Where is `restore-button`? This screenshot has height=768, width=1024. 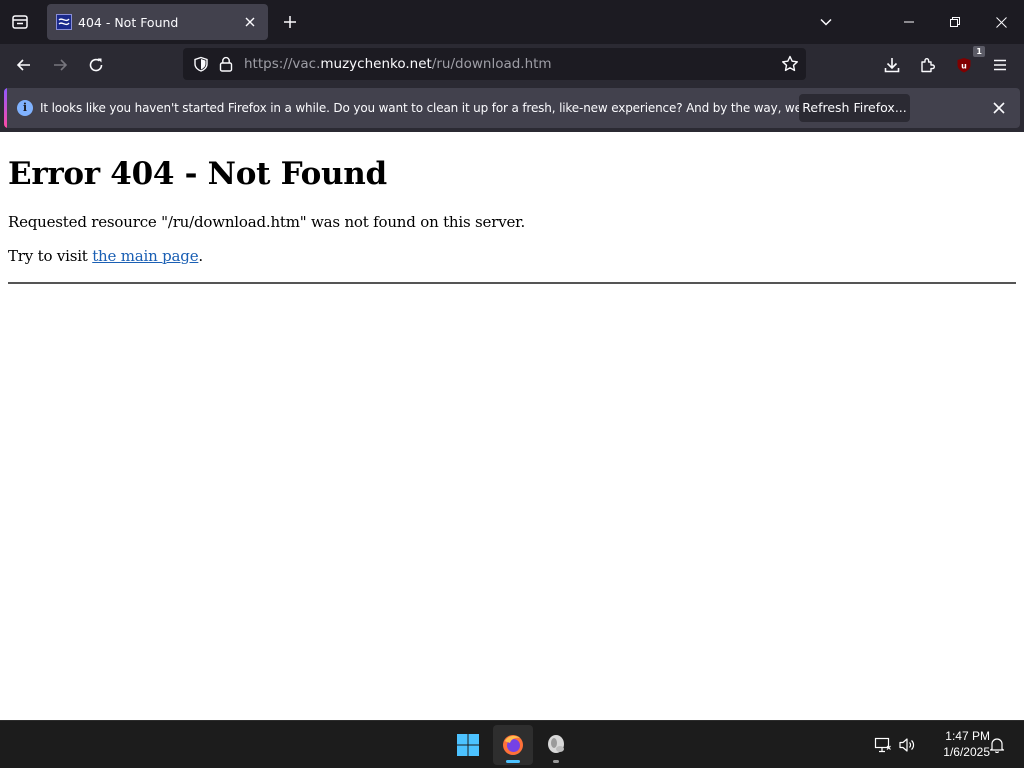
restore-button is located at coordinates (955, 22).